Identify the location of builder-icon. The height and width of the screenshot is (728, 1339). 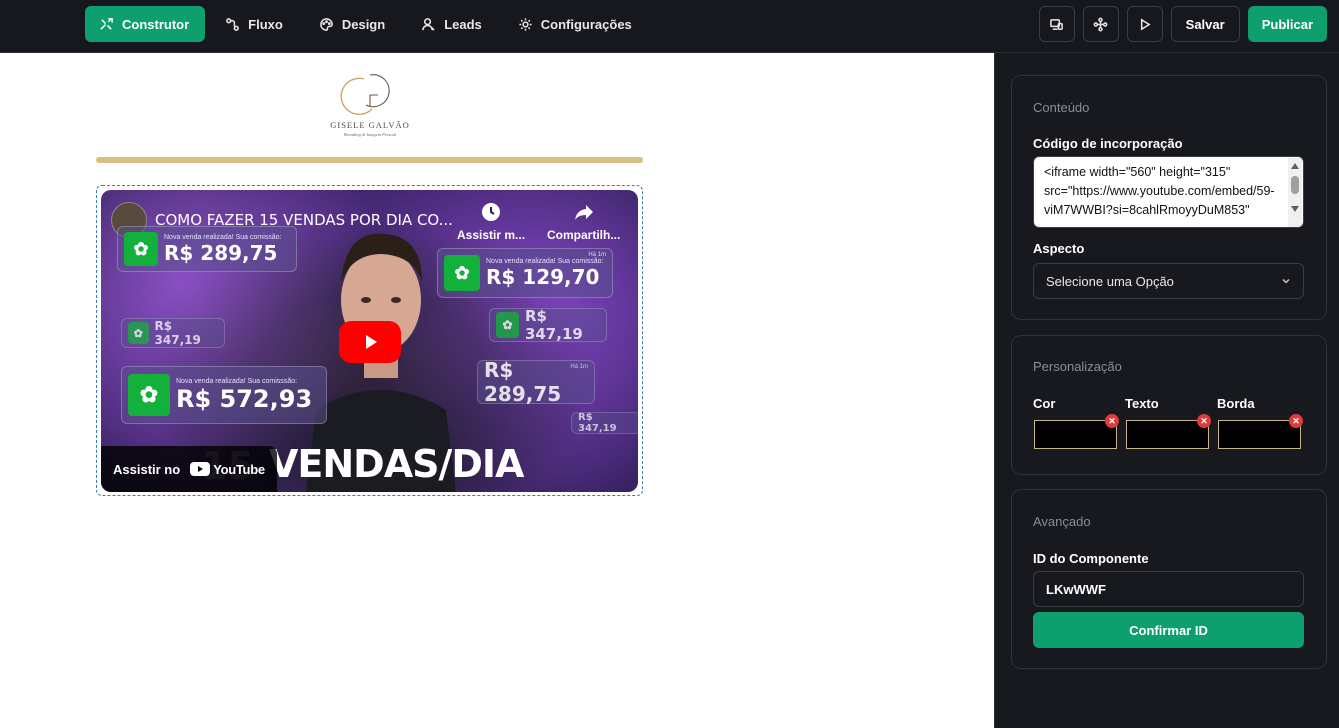
(106, 23).